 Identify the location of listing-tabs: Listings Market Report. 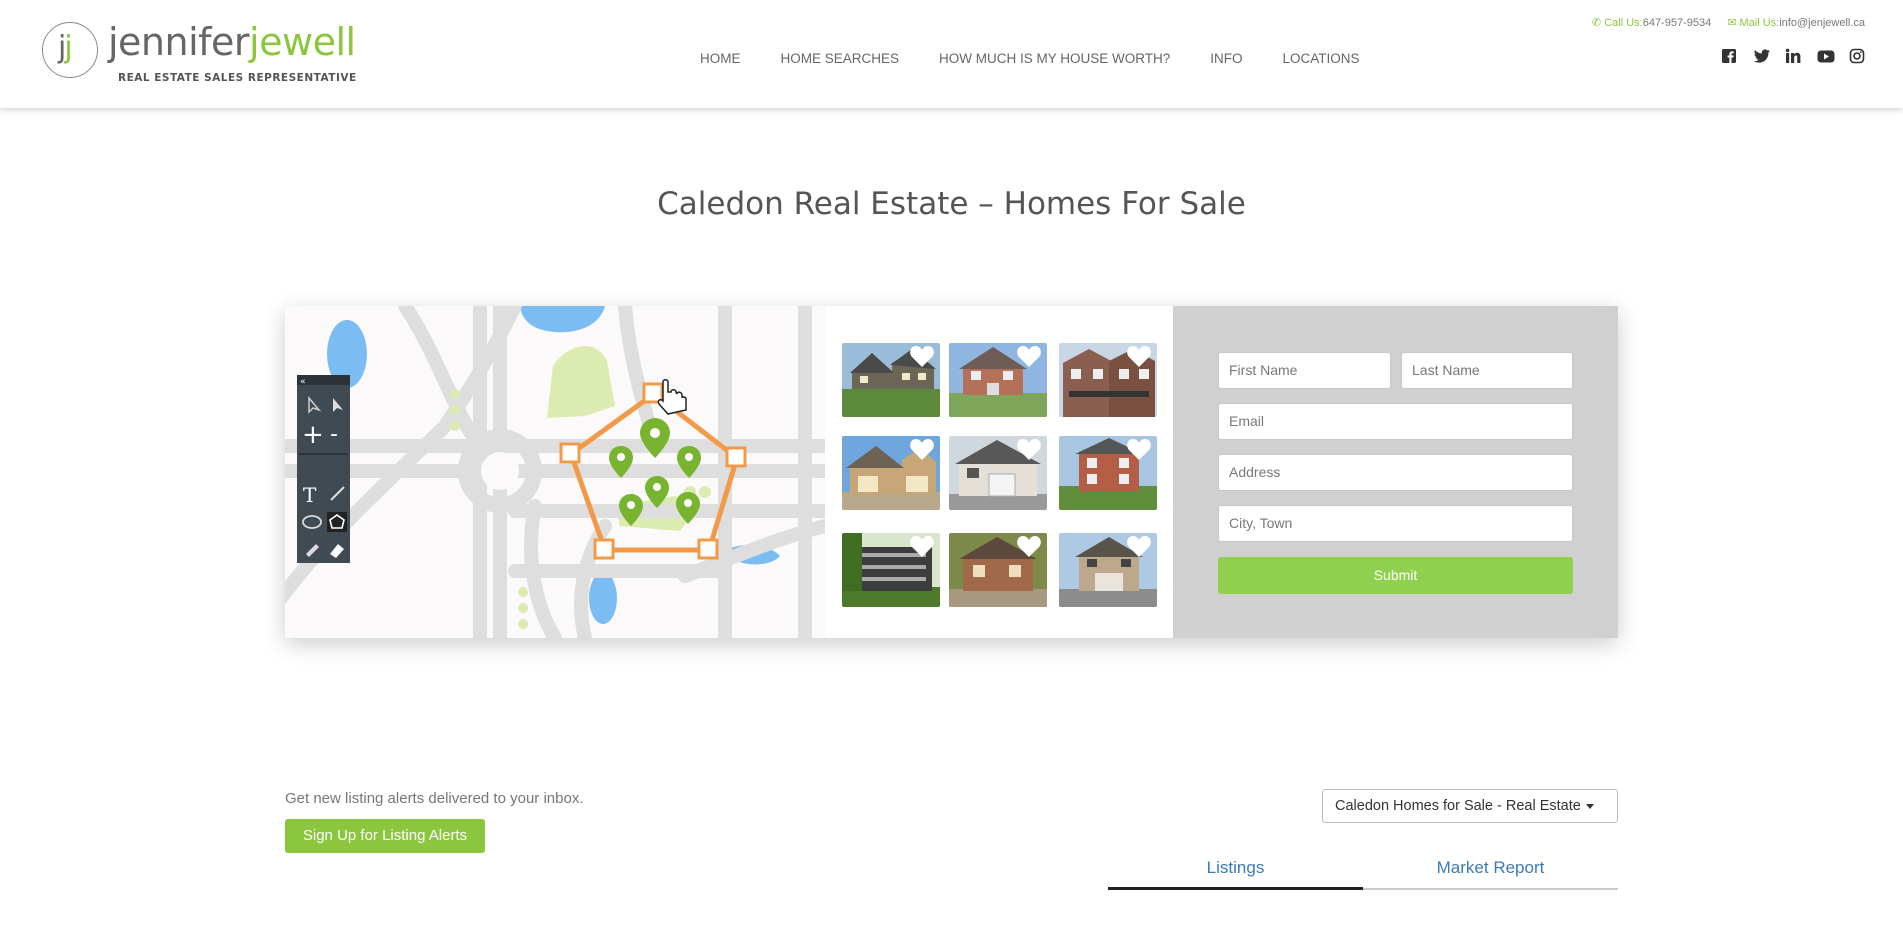
(1363, 872).